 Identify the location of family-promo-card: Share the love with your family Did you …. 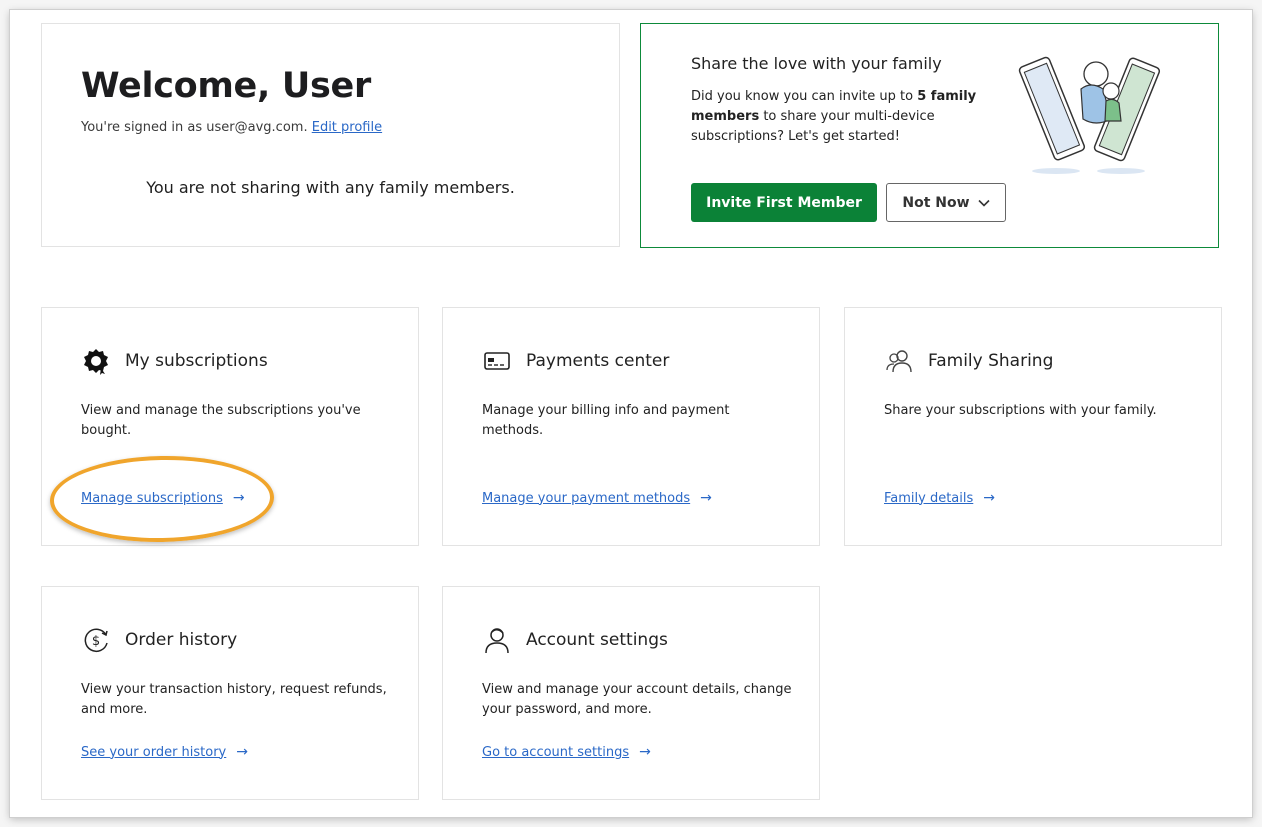
(929, 135).